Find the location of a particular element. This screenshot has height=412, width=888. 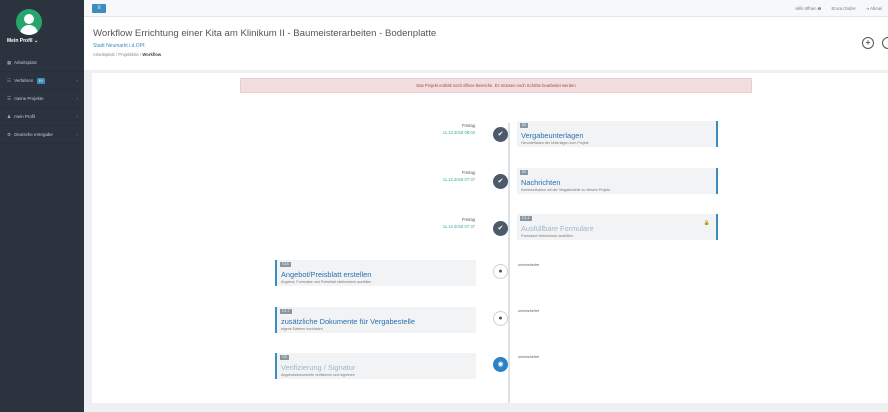

footer is located at coordinates (486, 407).